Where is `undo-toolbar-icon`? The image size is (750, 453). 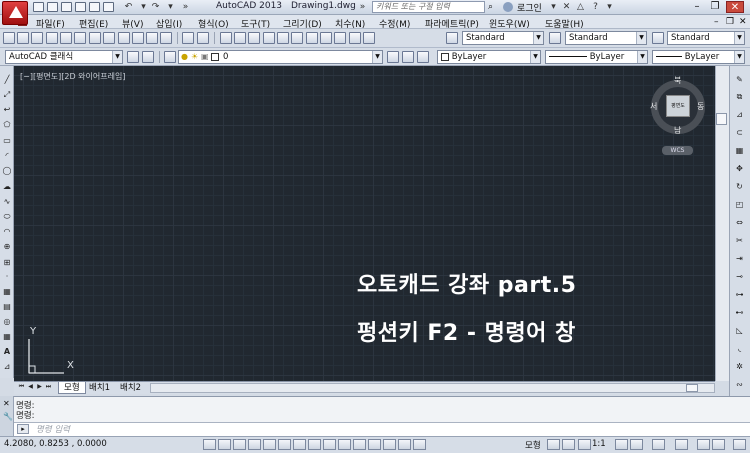
undo-toolbar-icon is located at coordinates (188, 38).